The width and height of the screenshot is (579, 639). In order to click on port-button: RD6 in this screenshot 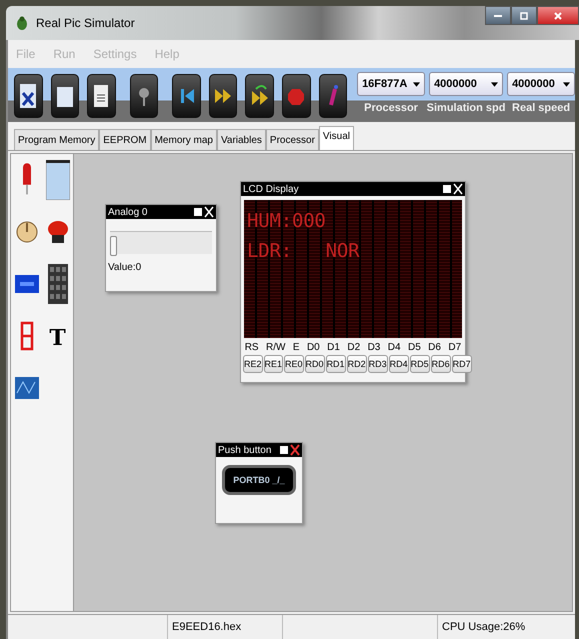, I will do `click(440, 364)`.